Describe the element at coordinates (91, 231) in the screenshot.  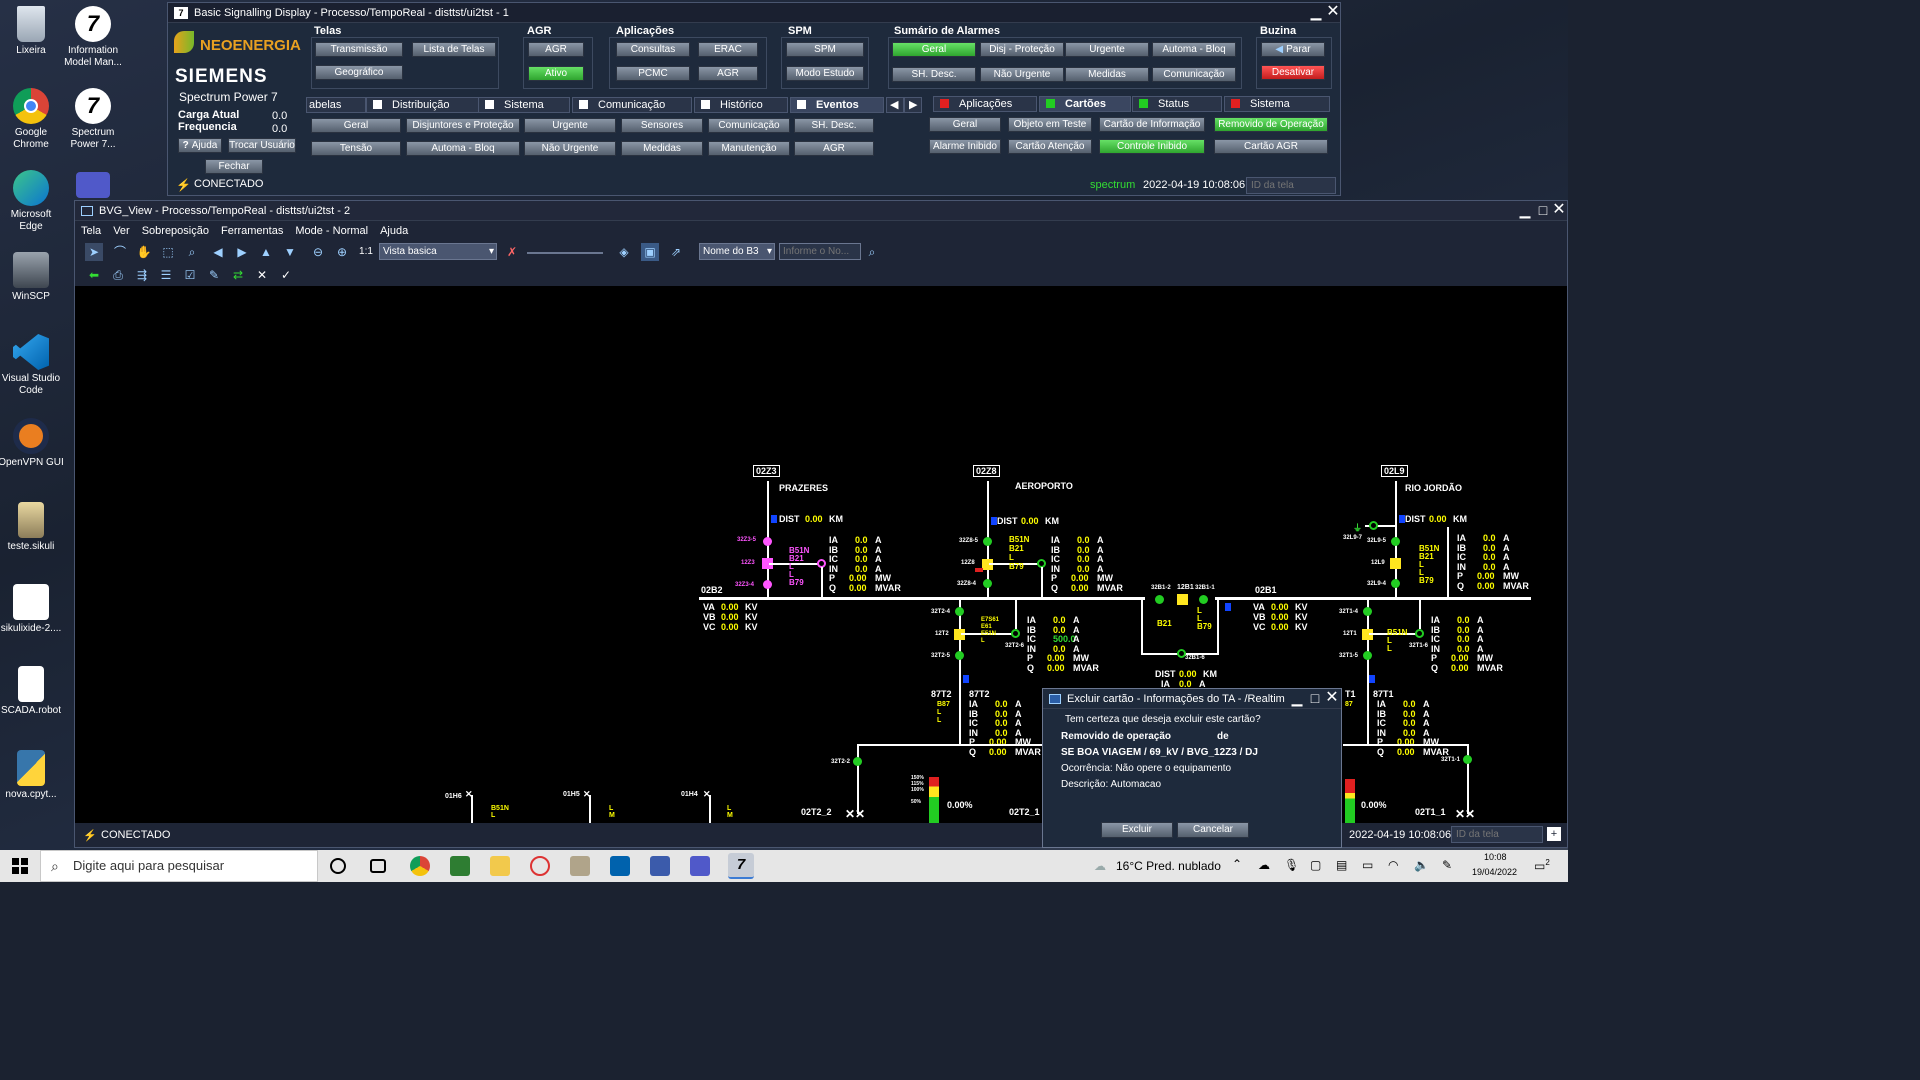
I see `menu-tela: Tela` at that location.